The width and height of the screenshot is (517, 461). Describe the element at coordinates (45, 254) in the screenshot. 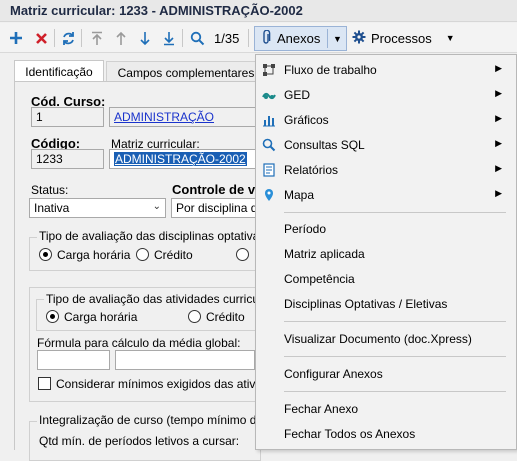

I see `opt-carga-radio` at that location.